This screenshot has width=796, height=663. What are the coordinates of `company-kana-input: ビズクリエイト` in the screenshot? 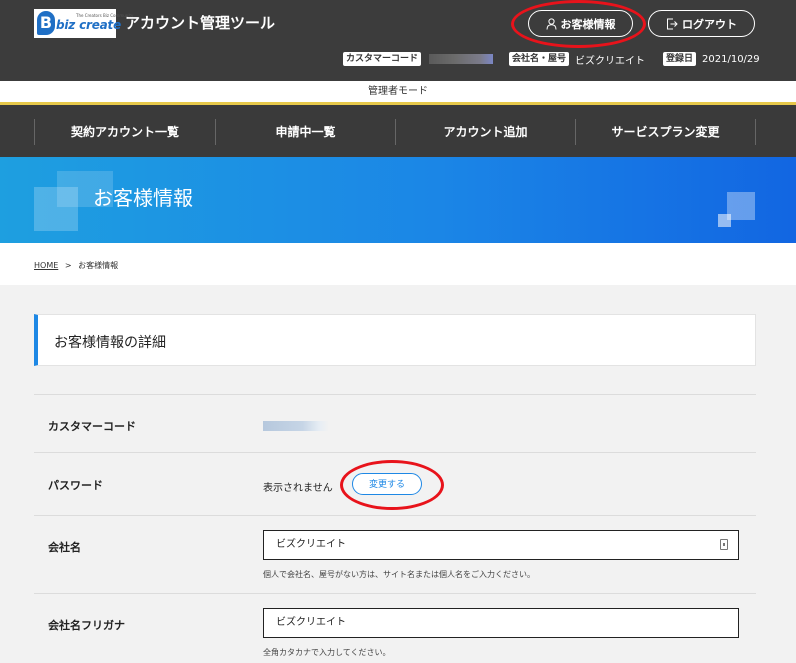 It's located at (501, 623).